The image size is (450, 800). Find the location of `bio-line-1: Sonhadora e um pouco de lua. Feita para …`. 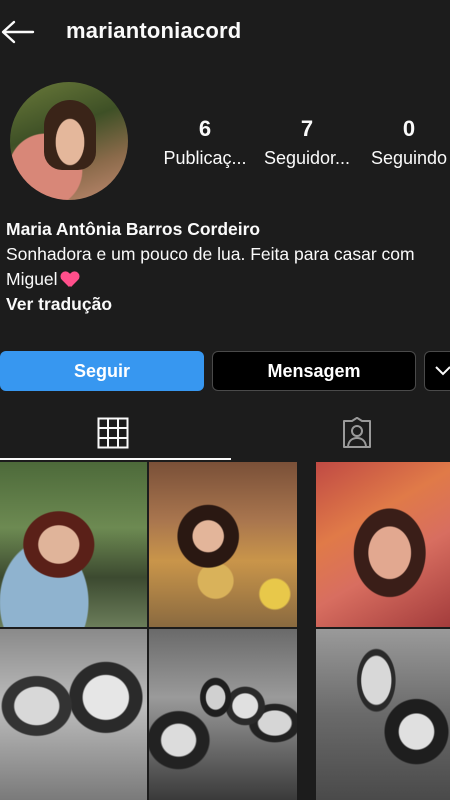

bio-line-1: Sonhadora e um pouco de lua. Feita para … is located at coordinates (210, 254).